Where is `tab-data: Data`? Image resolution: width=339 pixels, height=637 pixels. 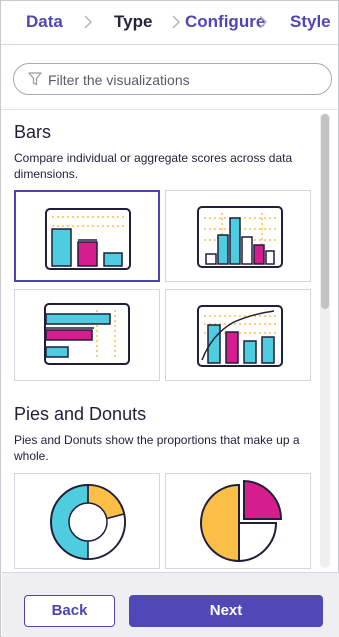
tab-data: Data is located at coordinates (44, 22).